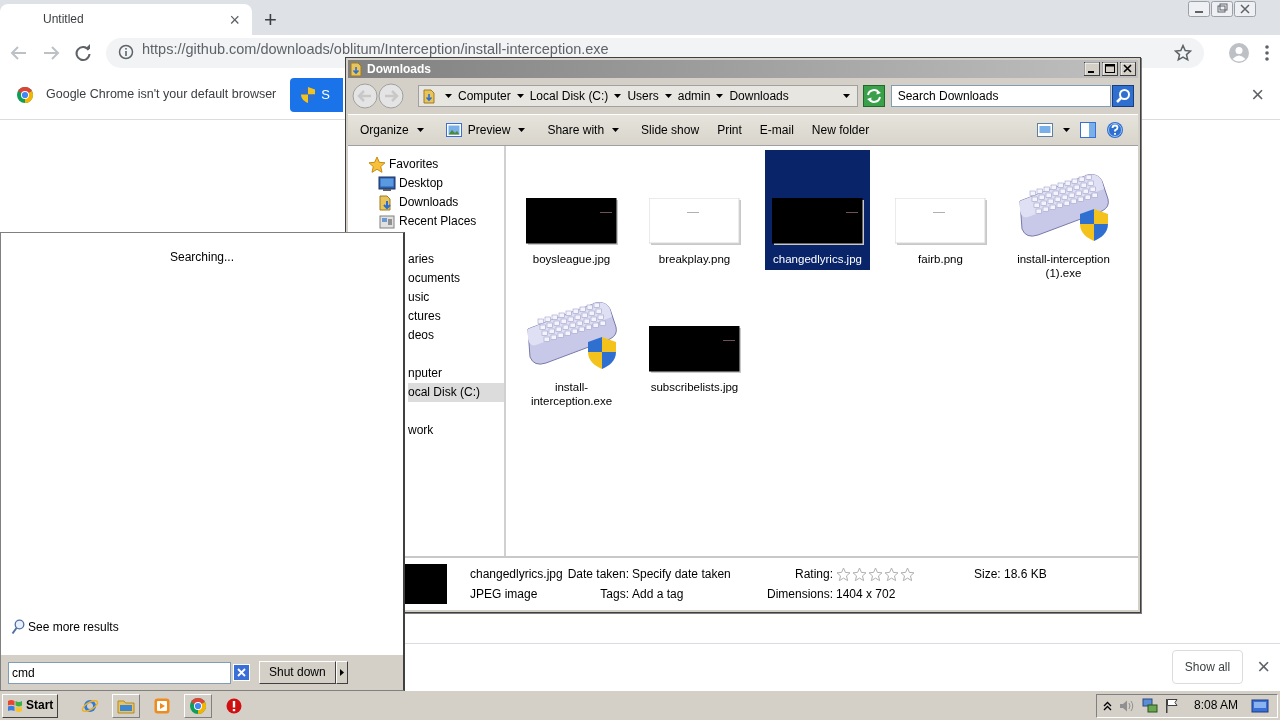 The image size is (1280, 720). I want to click on search-button, so click(1123, 96).